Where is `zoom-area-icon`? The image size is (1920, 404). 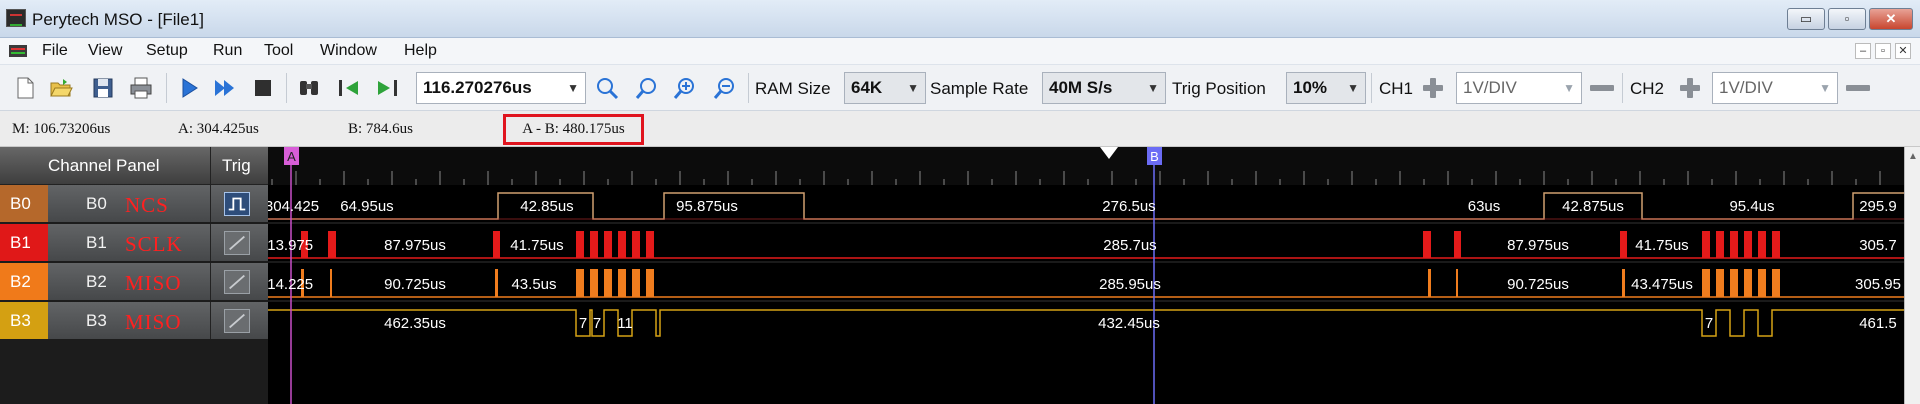
zoom-area-icon is located at coordinates (647, 88).